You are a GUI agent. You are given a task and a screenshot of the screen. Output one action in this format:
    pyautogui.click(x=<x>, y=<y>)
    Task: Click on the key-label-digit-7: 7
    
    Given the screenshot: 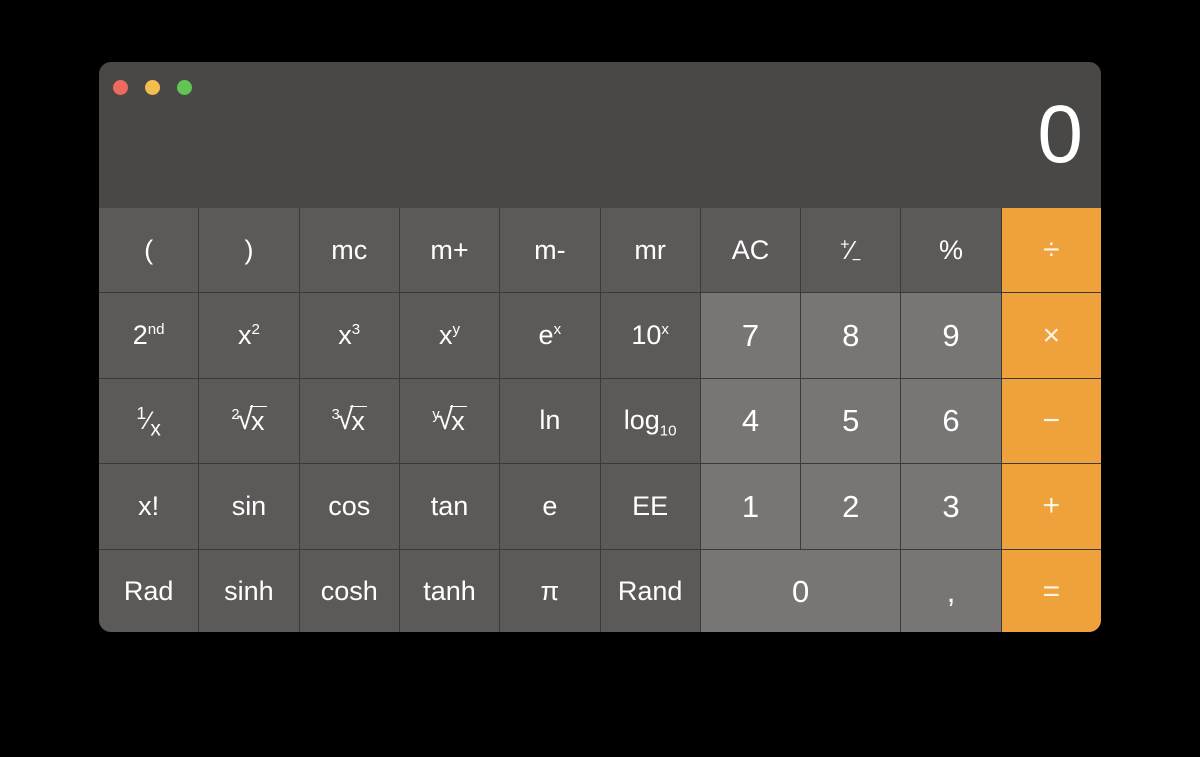 What is the action you would take?
    pyautogui.click(x=750, y=336)
    